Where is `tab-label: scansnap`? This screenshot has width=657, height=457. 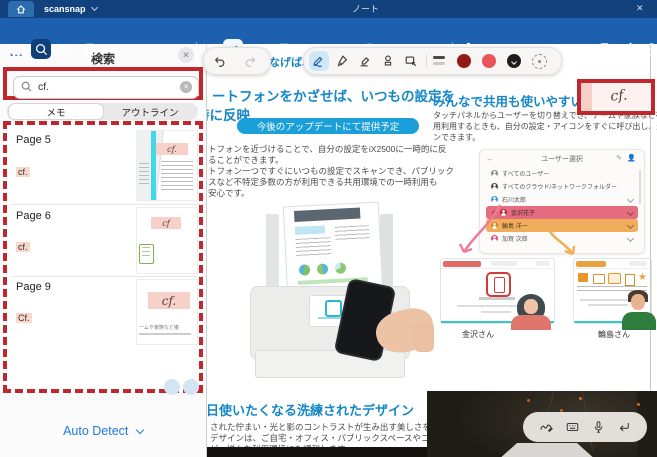 tab-label: scansnap is located at coordinates (65, 9).